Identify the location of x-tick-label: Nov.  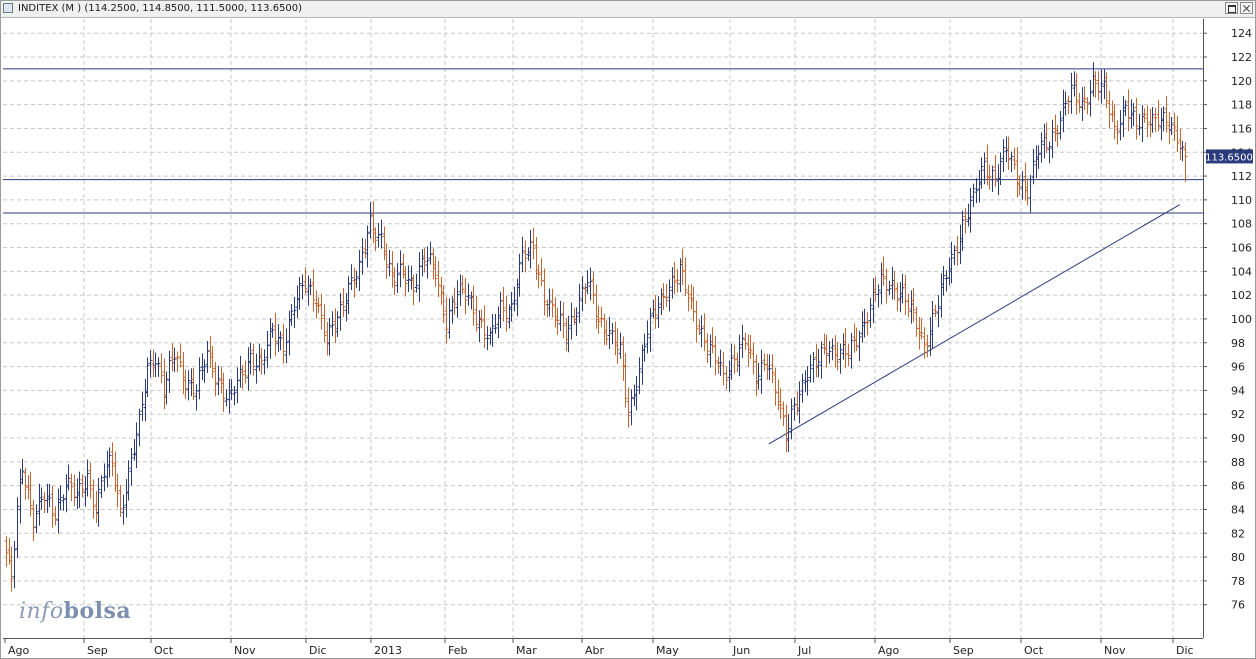
(1115, 650).